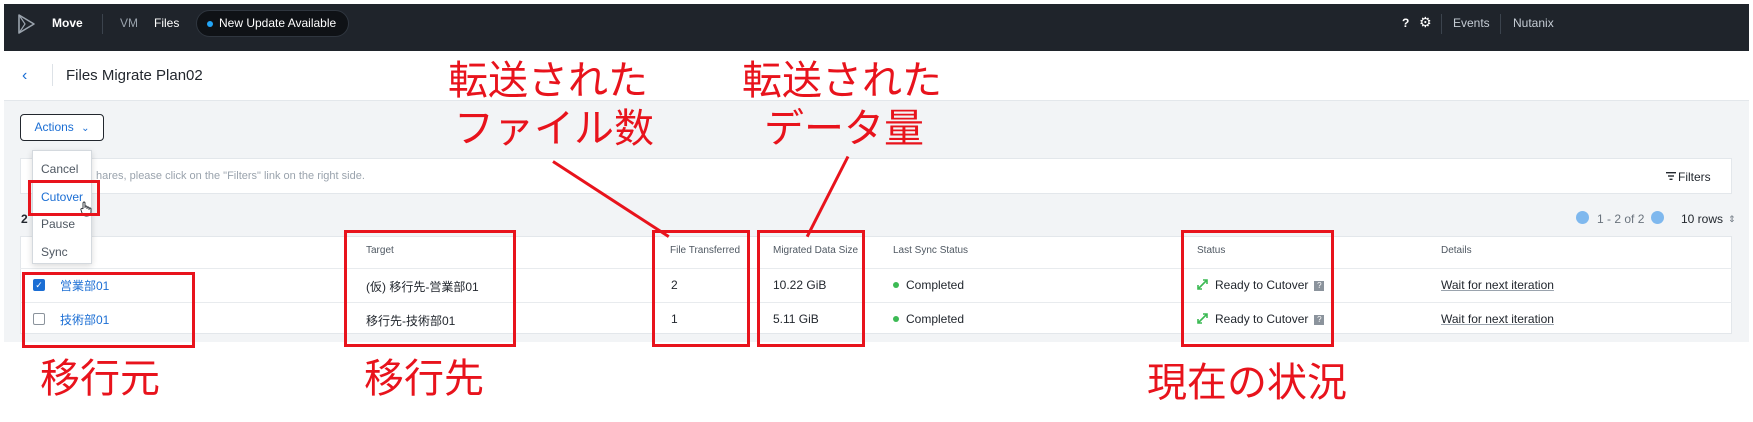  Describe the element at coordinates (54, 252) in the screenshot. I see `menu-item-sync: Sync` at that location.